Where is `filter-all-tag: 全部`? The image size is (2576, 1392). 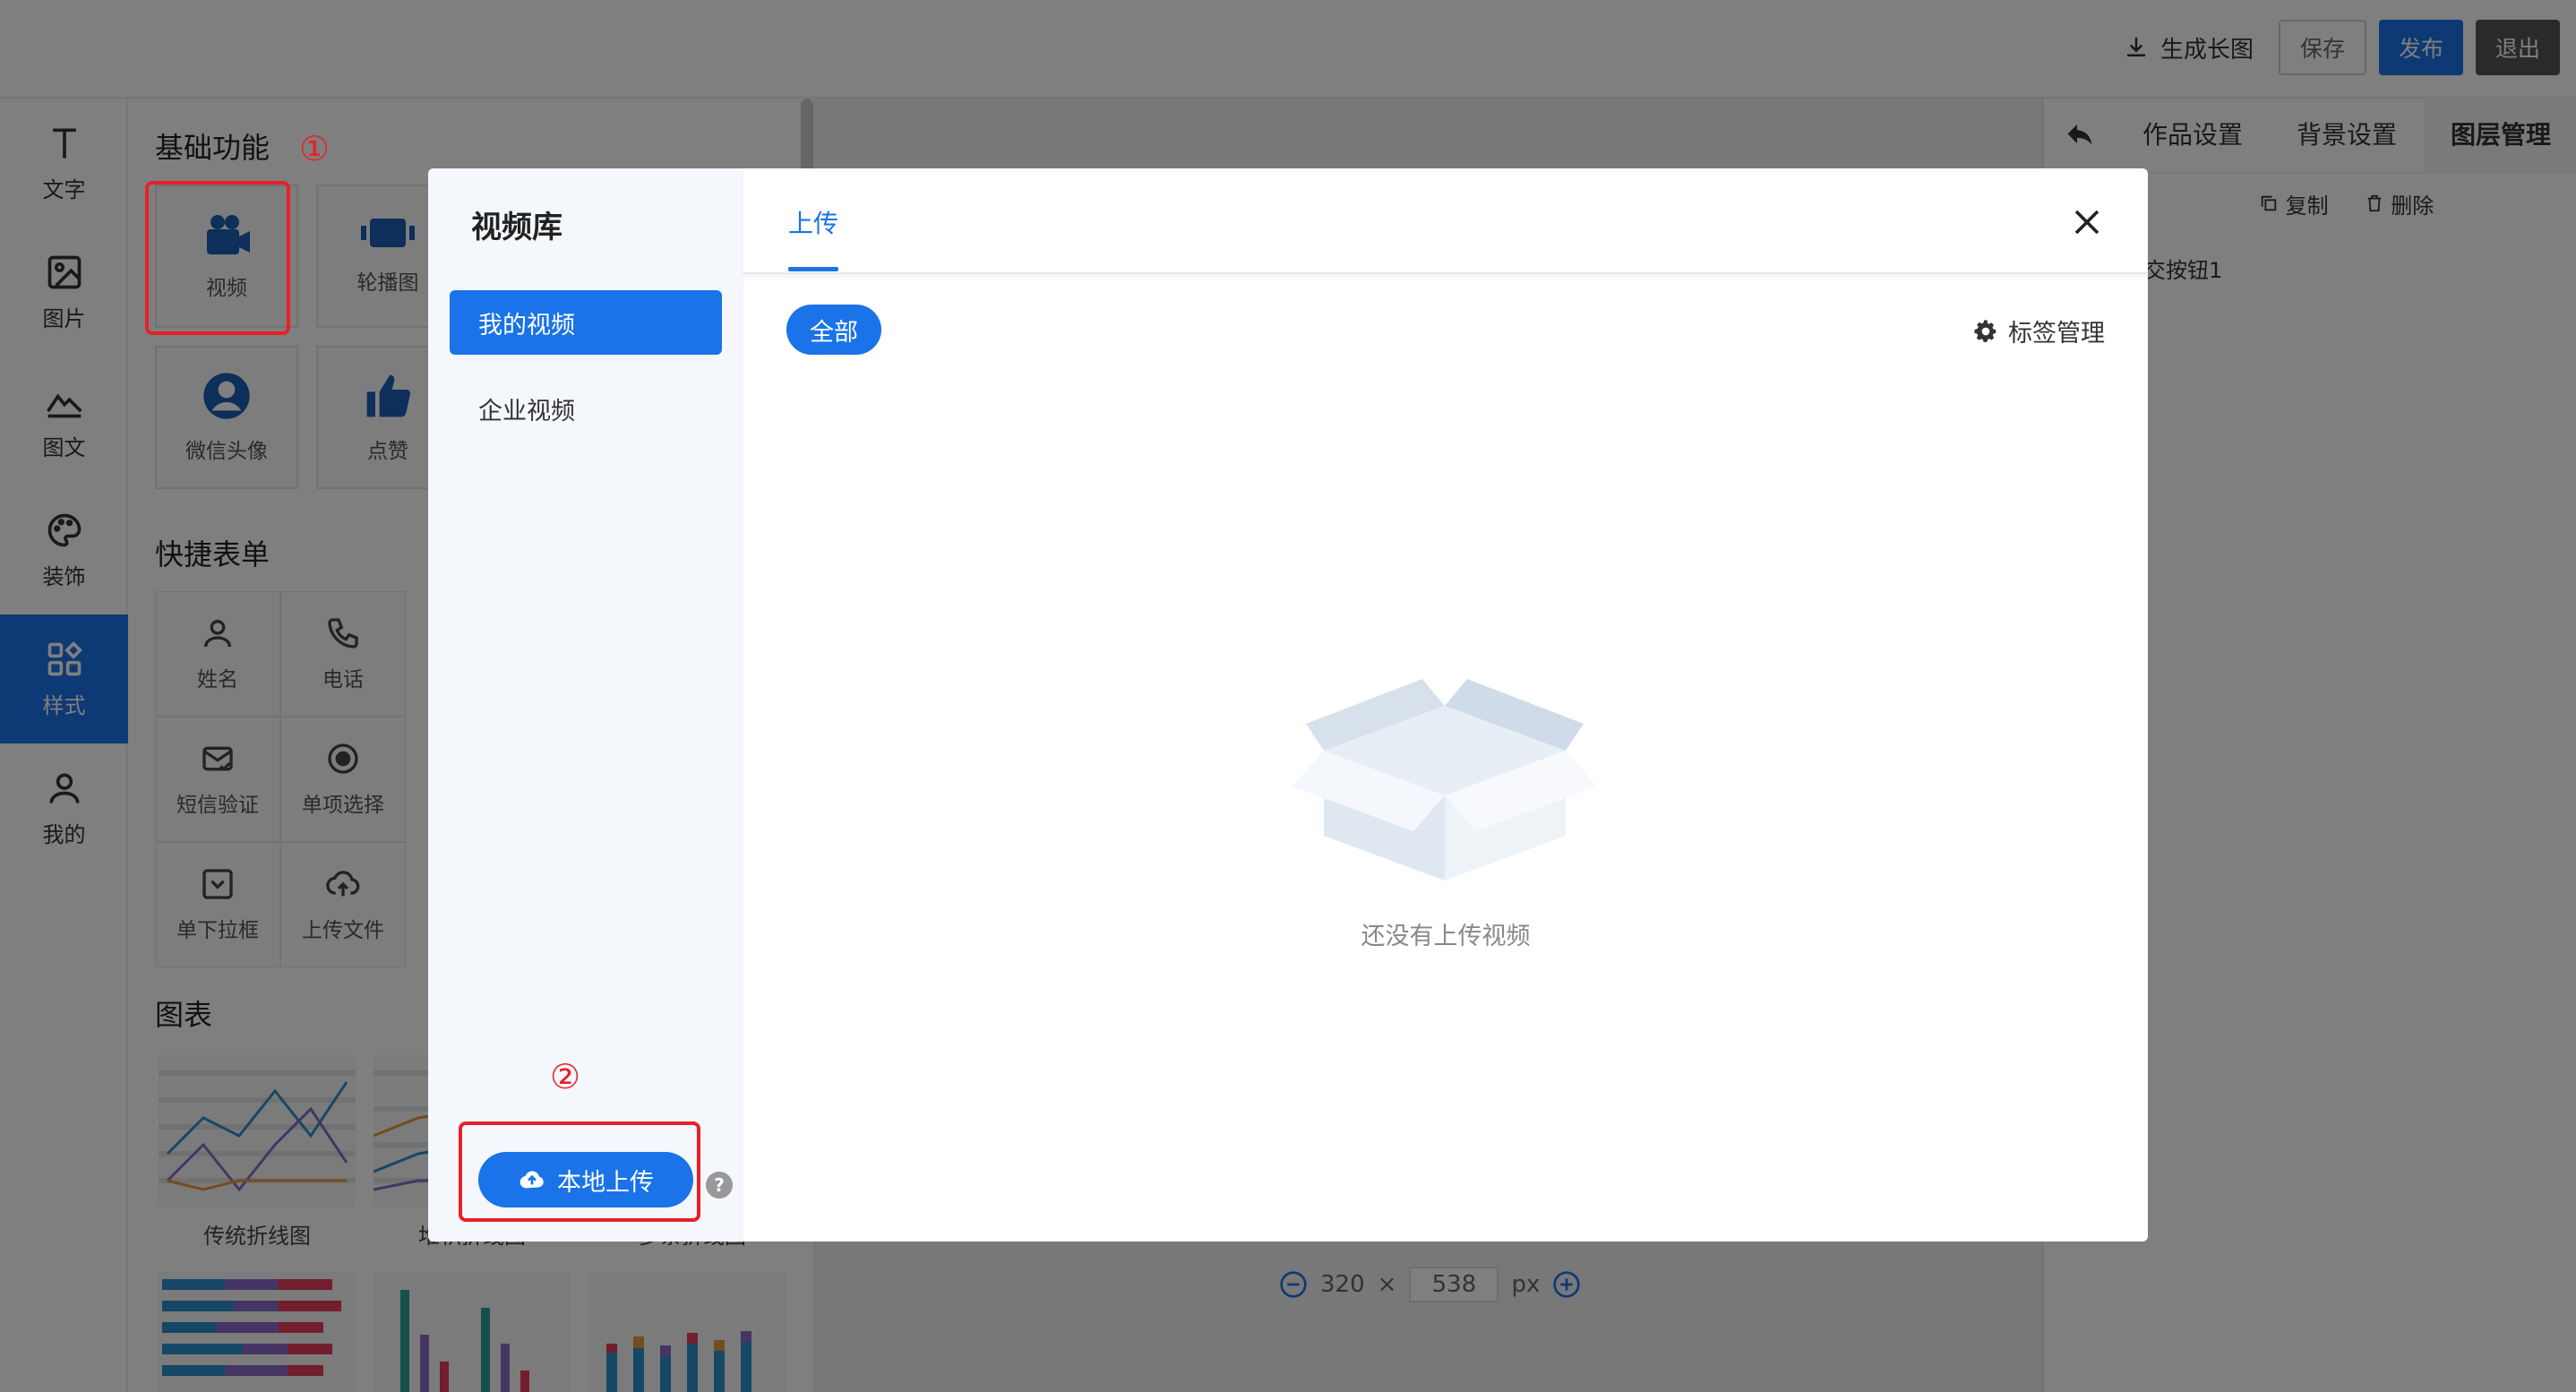
filter-all-tag: 全部 is located at coordinates (833, 330).